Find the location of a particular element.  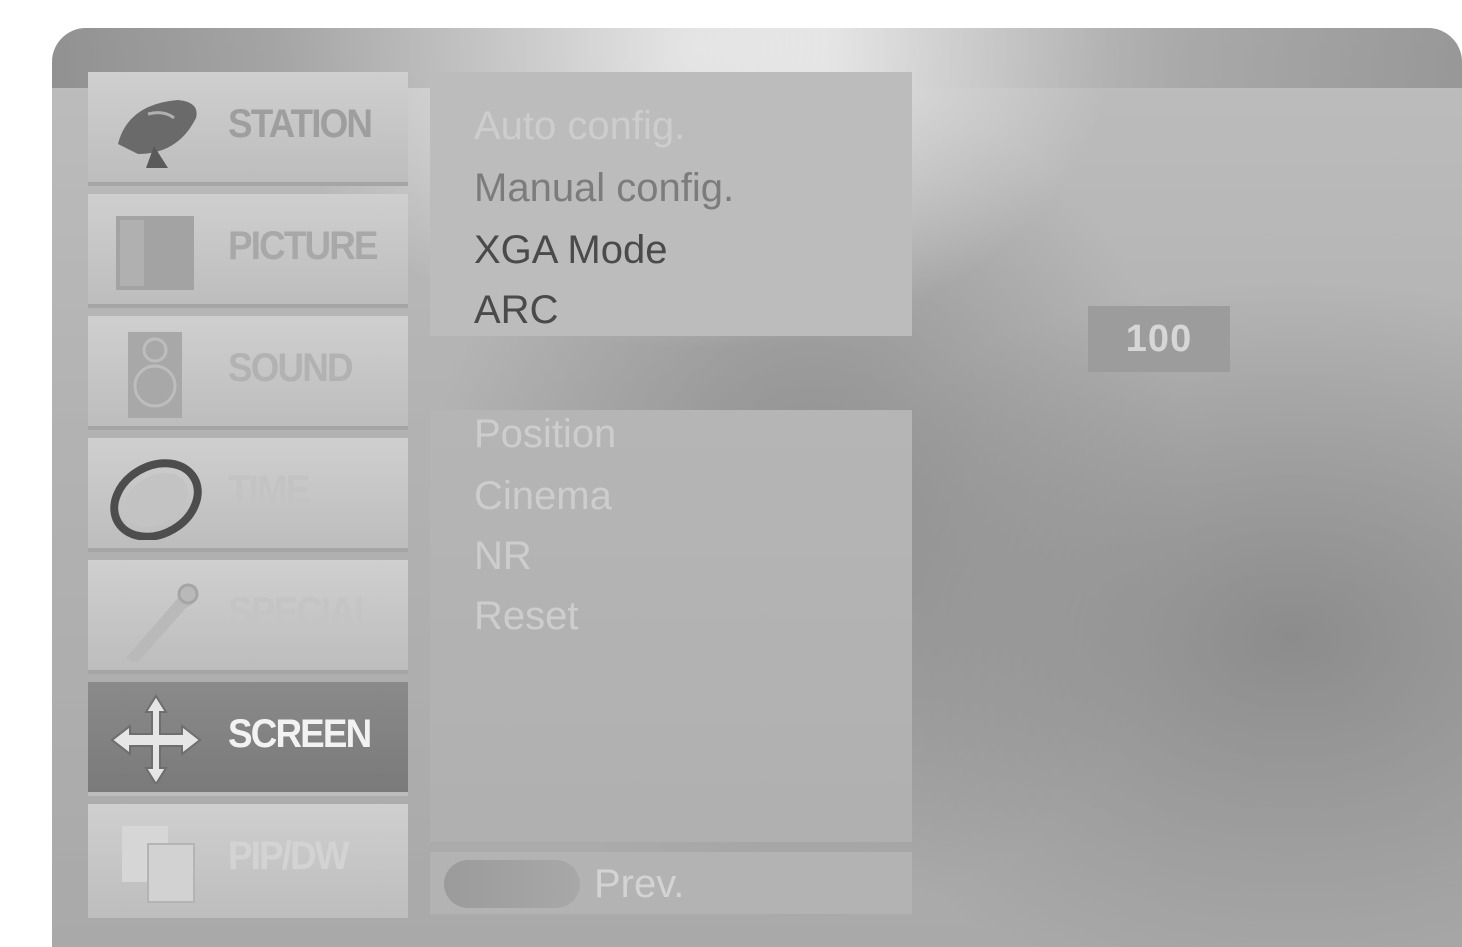

screen-menu-top: Auto config. Manual config. XGA Mode ARC is located at coordinates (671, 204).